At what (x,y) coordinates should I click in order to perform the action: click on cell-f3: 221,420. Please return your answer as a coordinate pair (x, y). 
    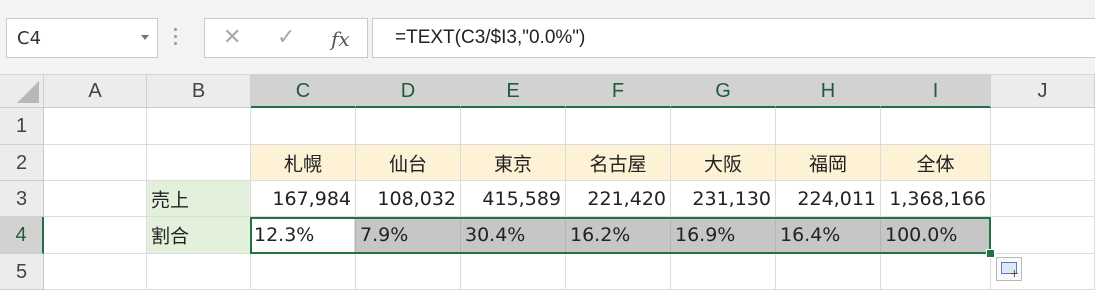
    Looking at the image, I should click on (618, 199).